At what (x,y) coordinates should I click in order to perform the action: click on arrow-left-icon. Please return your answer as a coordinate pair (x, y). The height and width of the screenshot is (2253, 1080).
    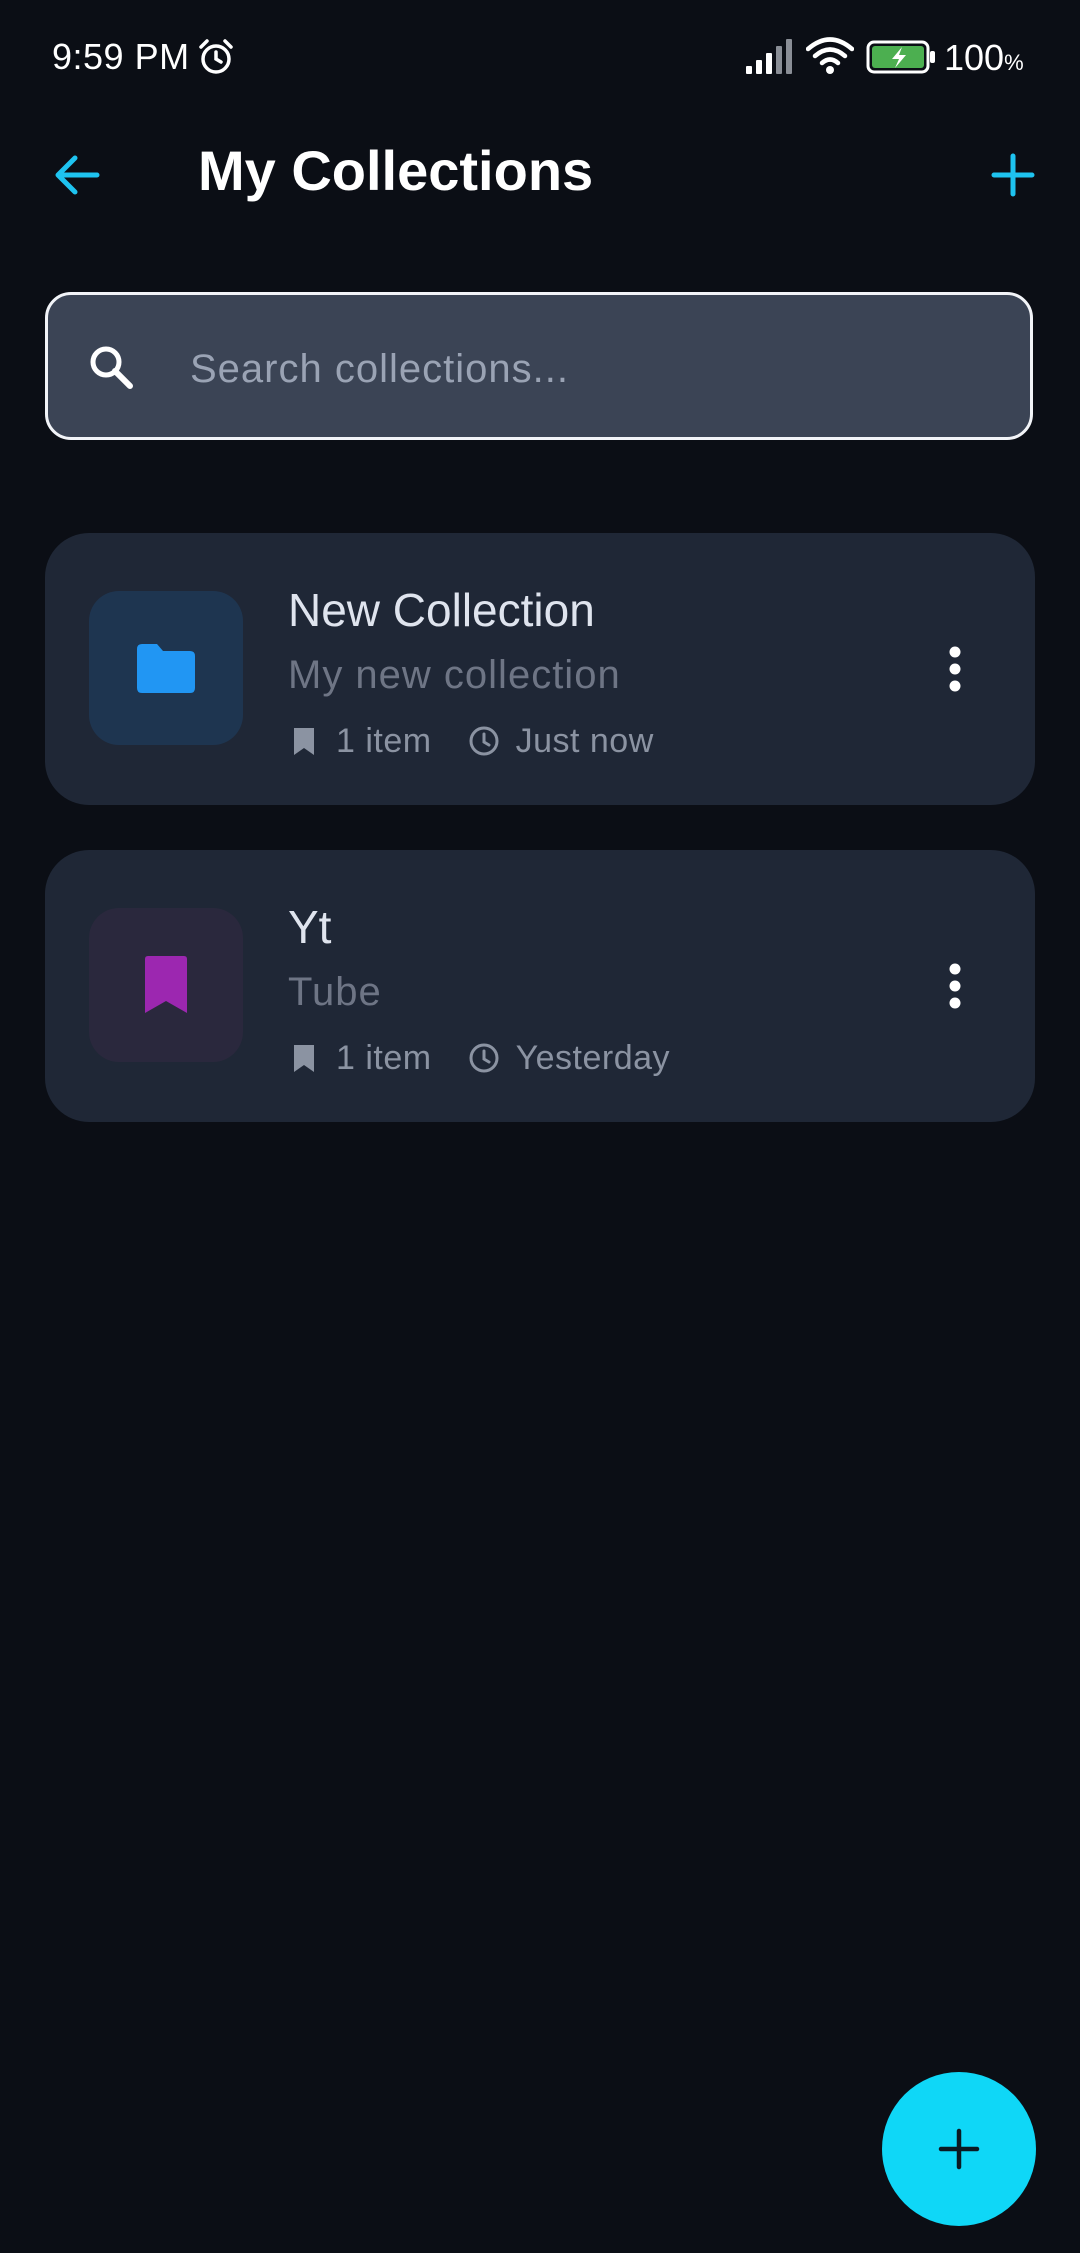
    Looking at the image, I should click on (77, 175).